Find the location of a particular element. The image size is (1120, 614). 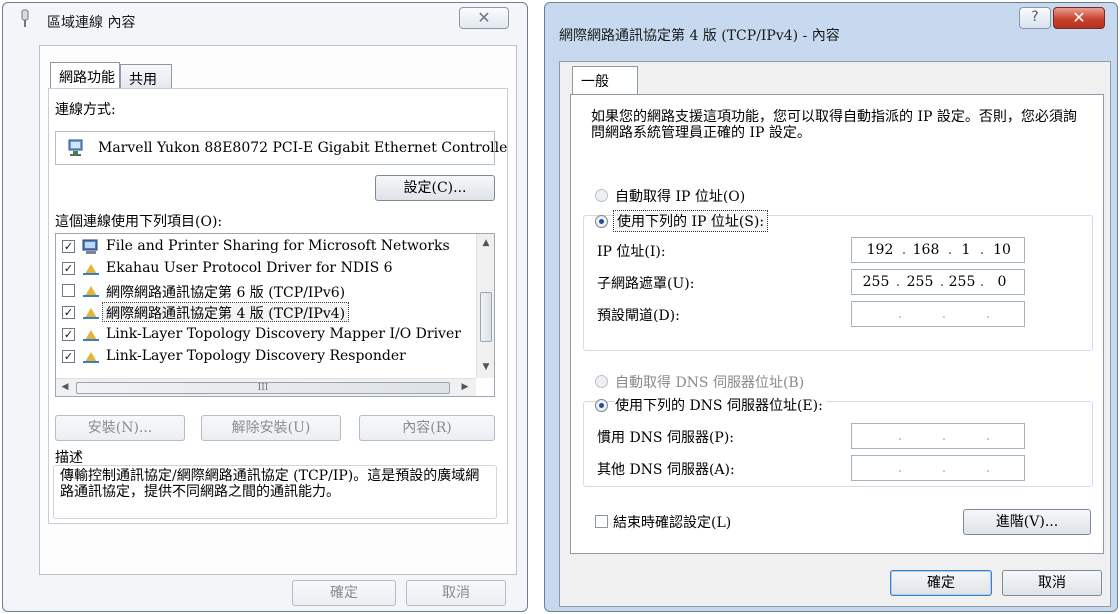

scrollbar-thumb is located at coordinates (486, 317).